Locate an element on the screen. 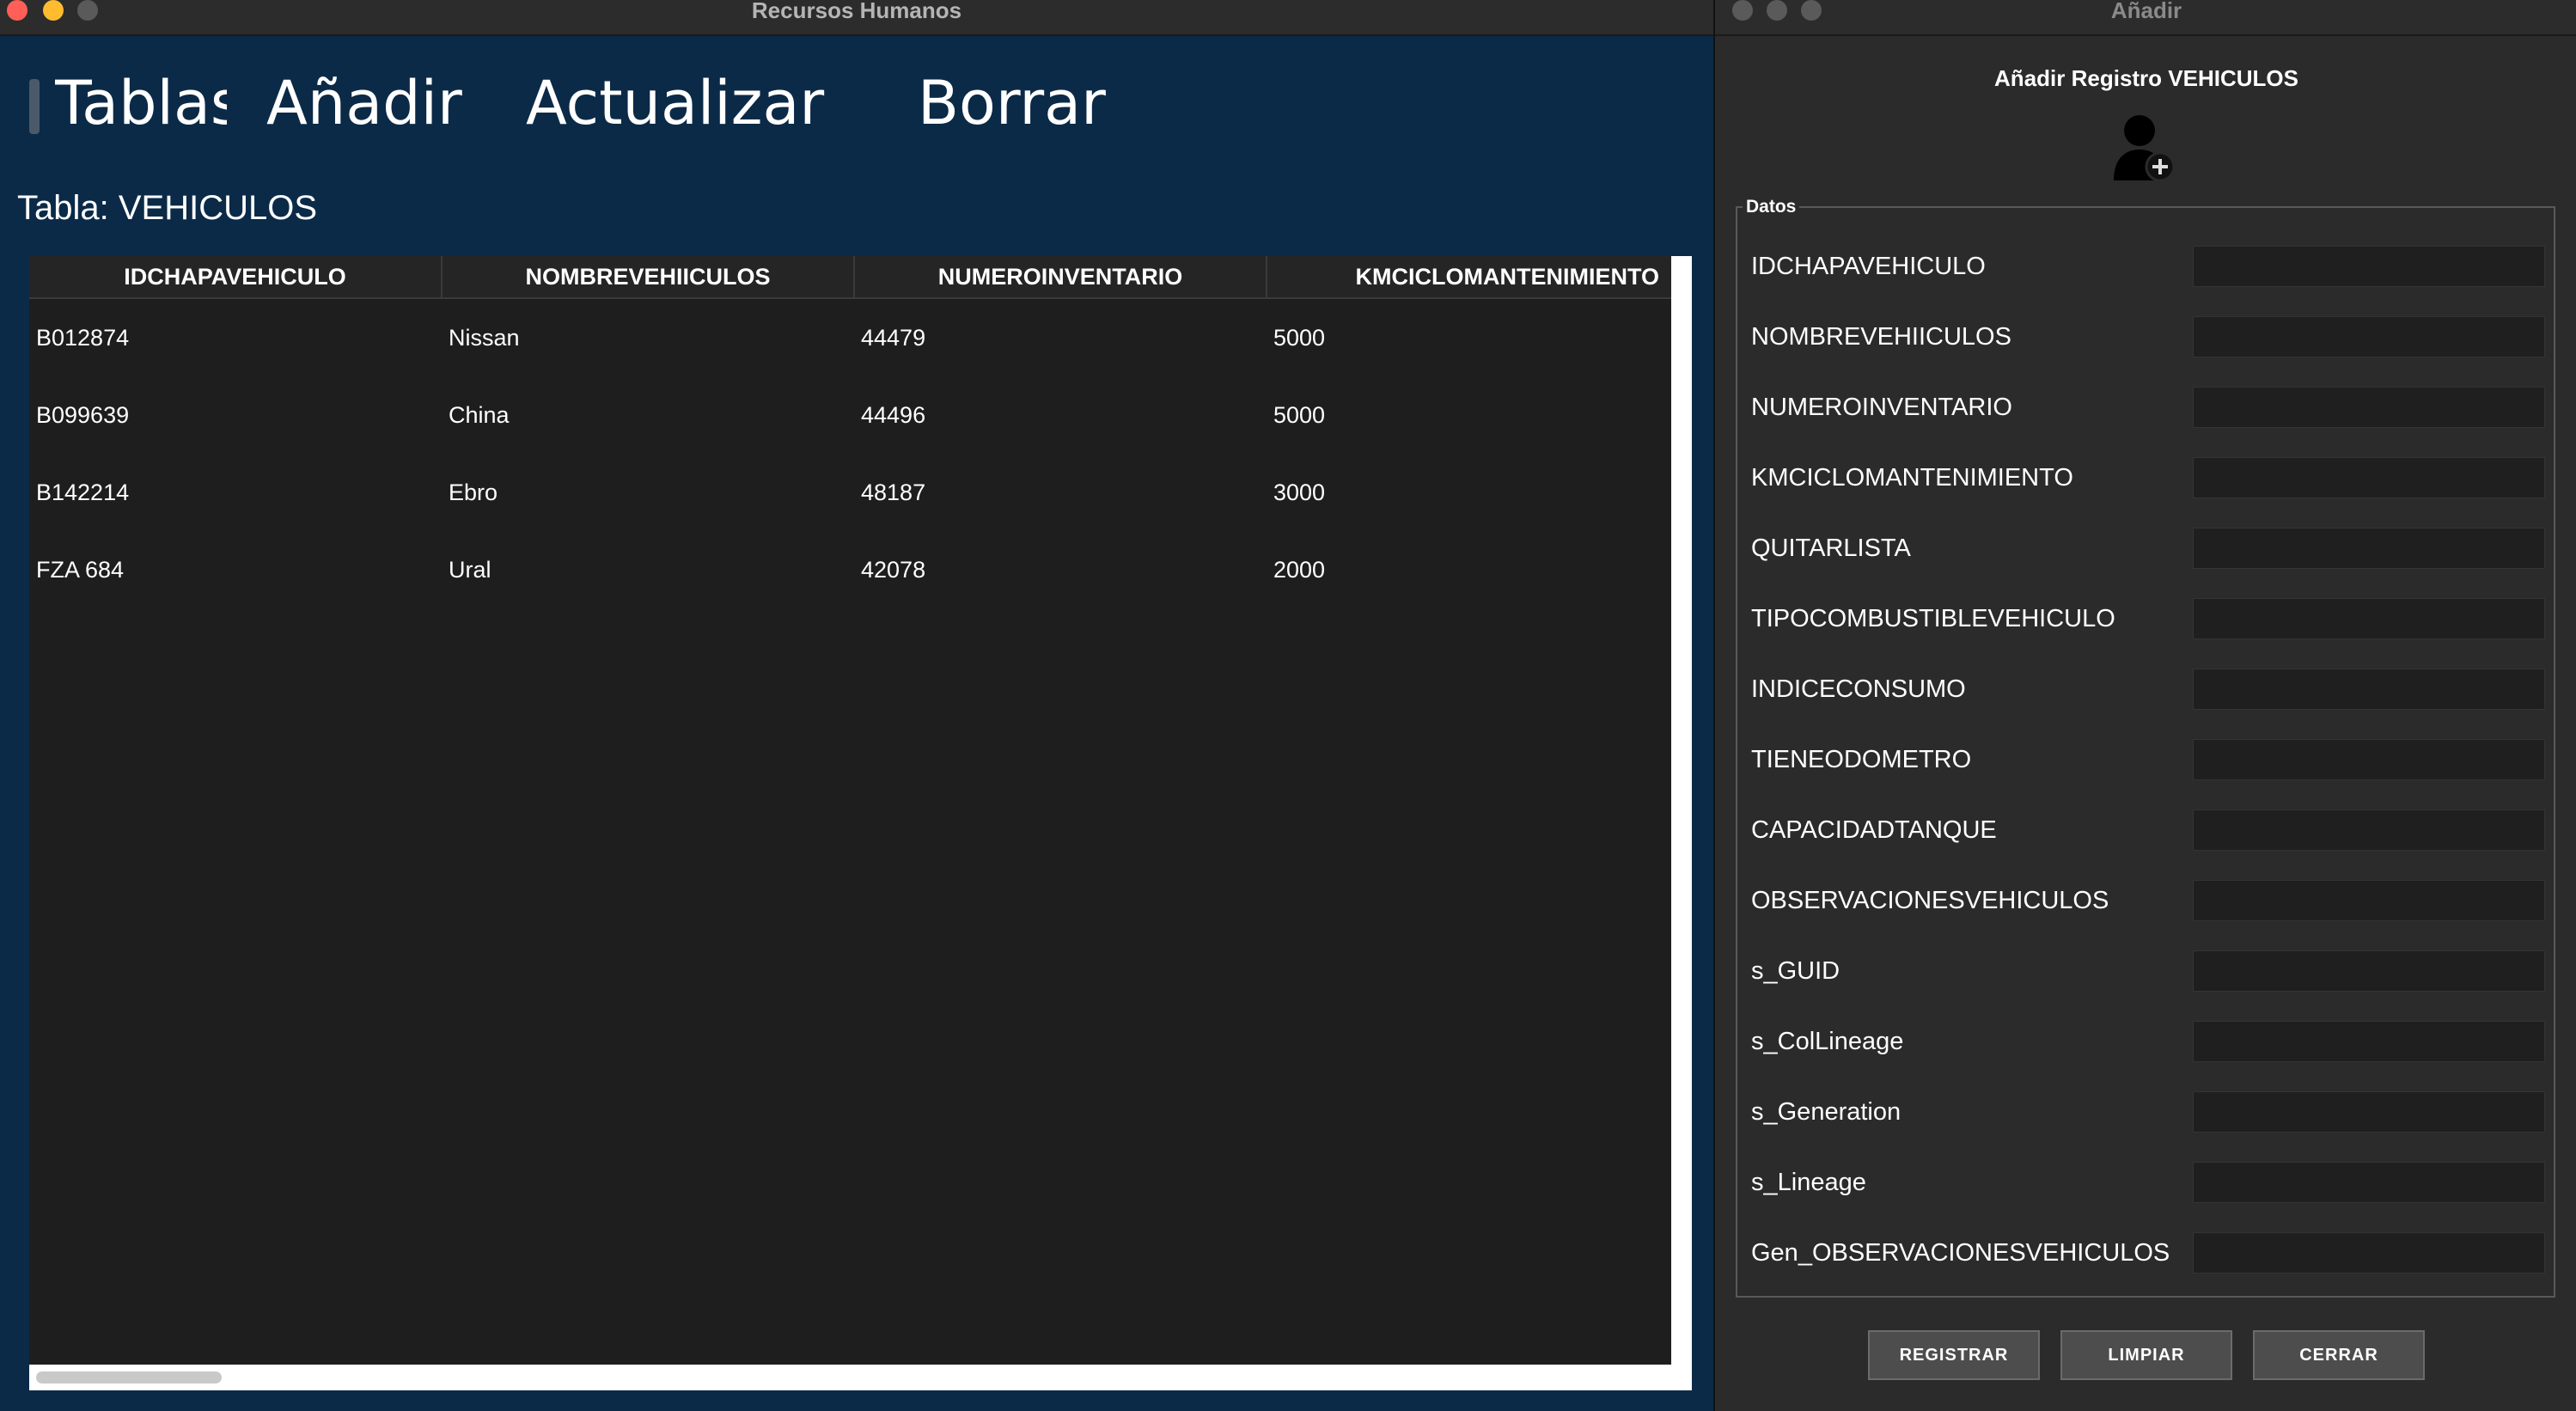 The width and height of the screenshot is (2576, 1411). field-label: s_Lineage is located at coordinates (1808, 1182).